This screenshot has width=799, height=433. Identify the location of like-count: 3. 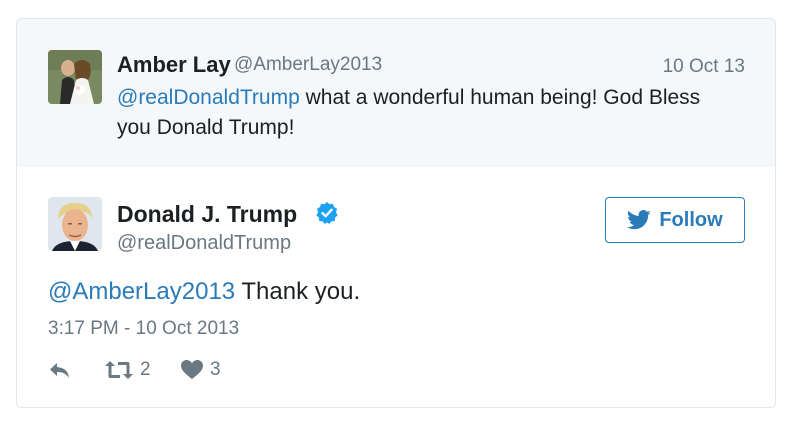
(215, 369).